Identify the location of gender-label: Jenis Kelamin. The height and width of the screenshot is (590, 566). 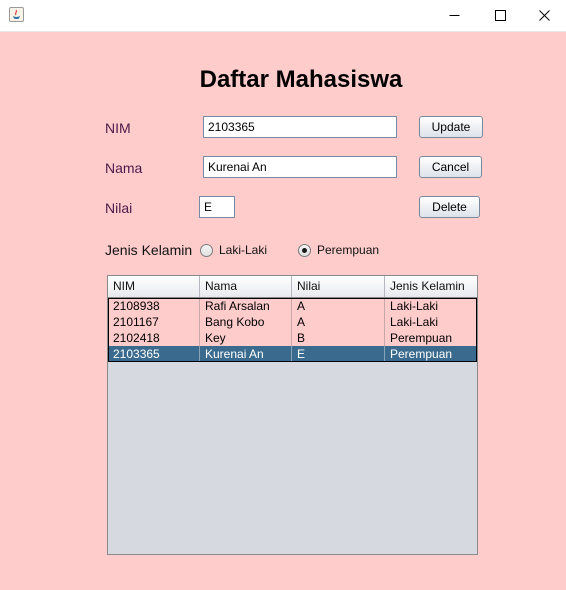
(149, 250).